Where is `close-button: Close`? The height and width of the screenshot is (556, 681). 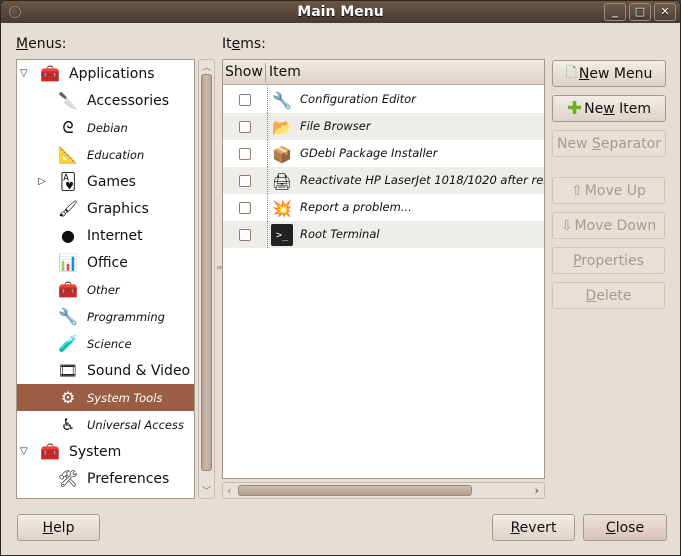
close-button: Close is located at coordinates (625, 527).